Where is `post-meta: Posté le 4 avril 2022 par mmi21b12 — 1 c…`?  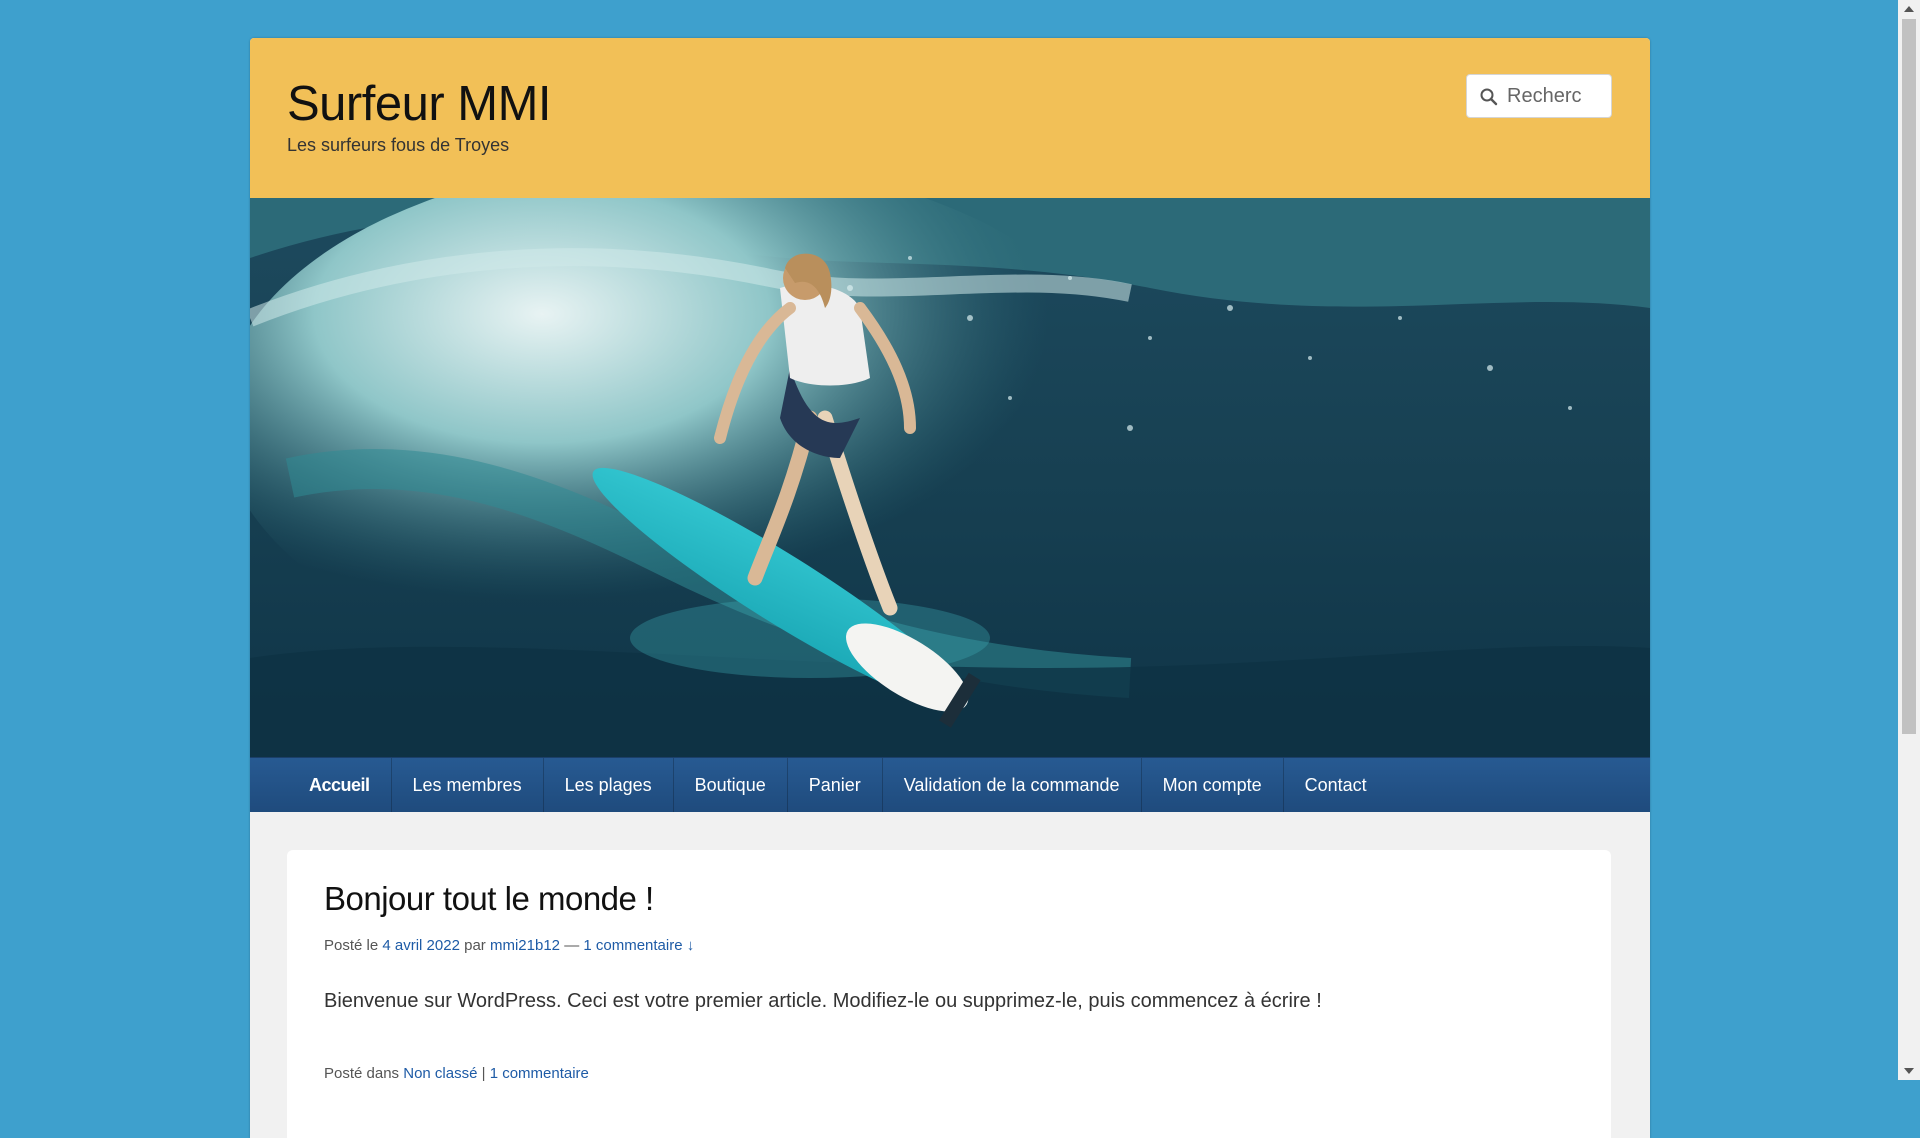 post-meta: Posté le 4 avril 2022 par mmi21b12 — 1 c… is located at coordinates (509, 945).